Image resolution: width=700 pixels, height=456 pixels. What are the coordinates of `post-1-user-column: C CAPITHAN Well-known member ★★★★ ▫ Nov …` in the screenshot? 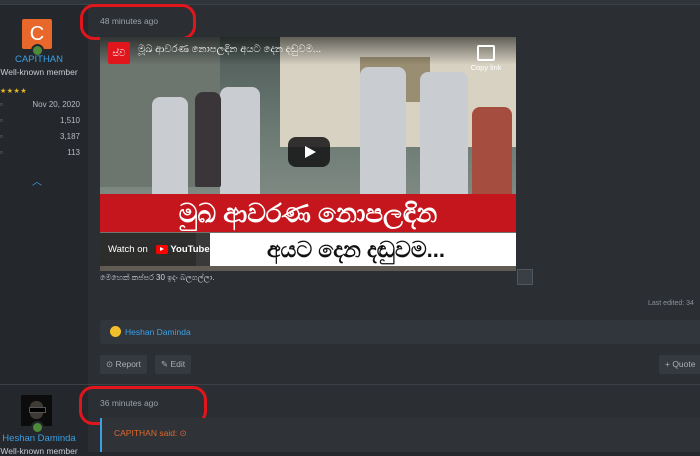 It's located at (40, 194).